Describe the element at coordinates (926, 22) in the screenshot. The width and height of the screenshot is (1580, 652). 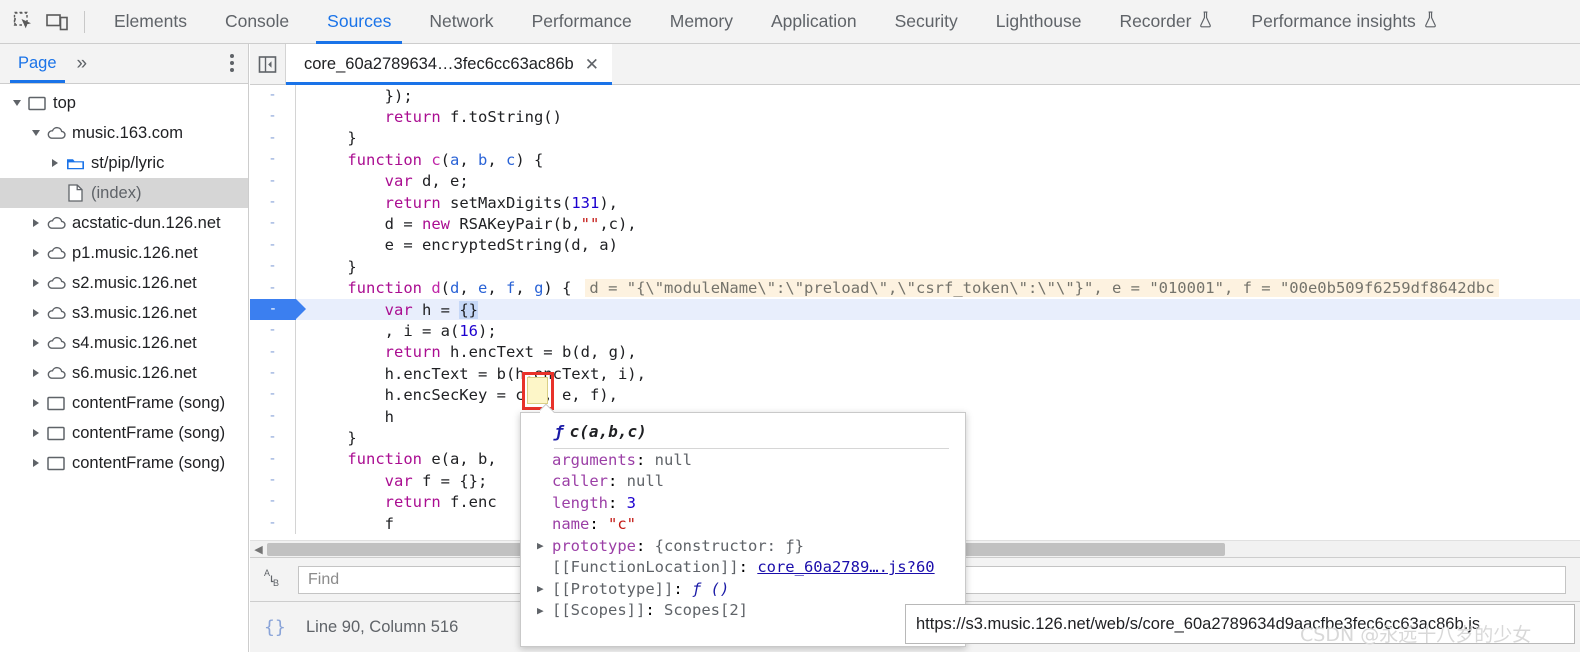
I see `tab-security: Security` at that location.